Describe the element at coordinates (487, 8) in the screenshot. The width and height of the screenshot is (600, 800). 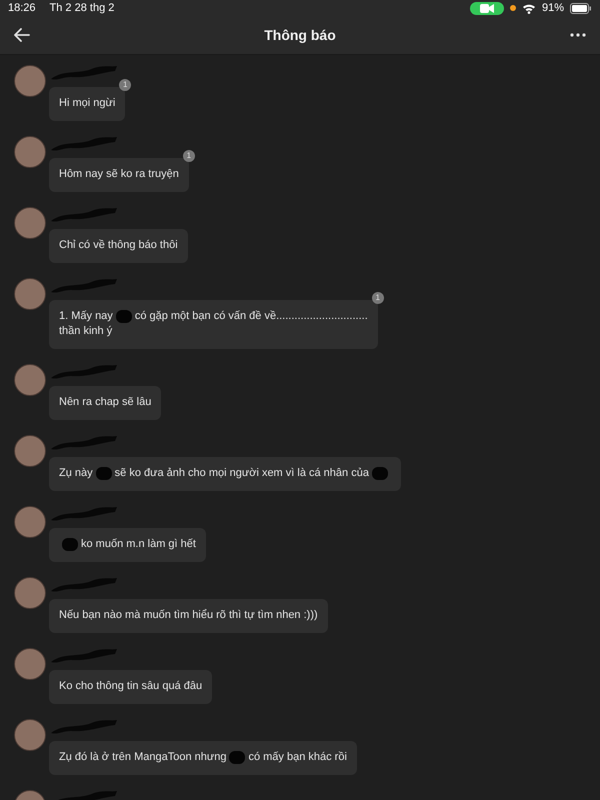
I see `camera-indicator-icon` at that location.